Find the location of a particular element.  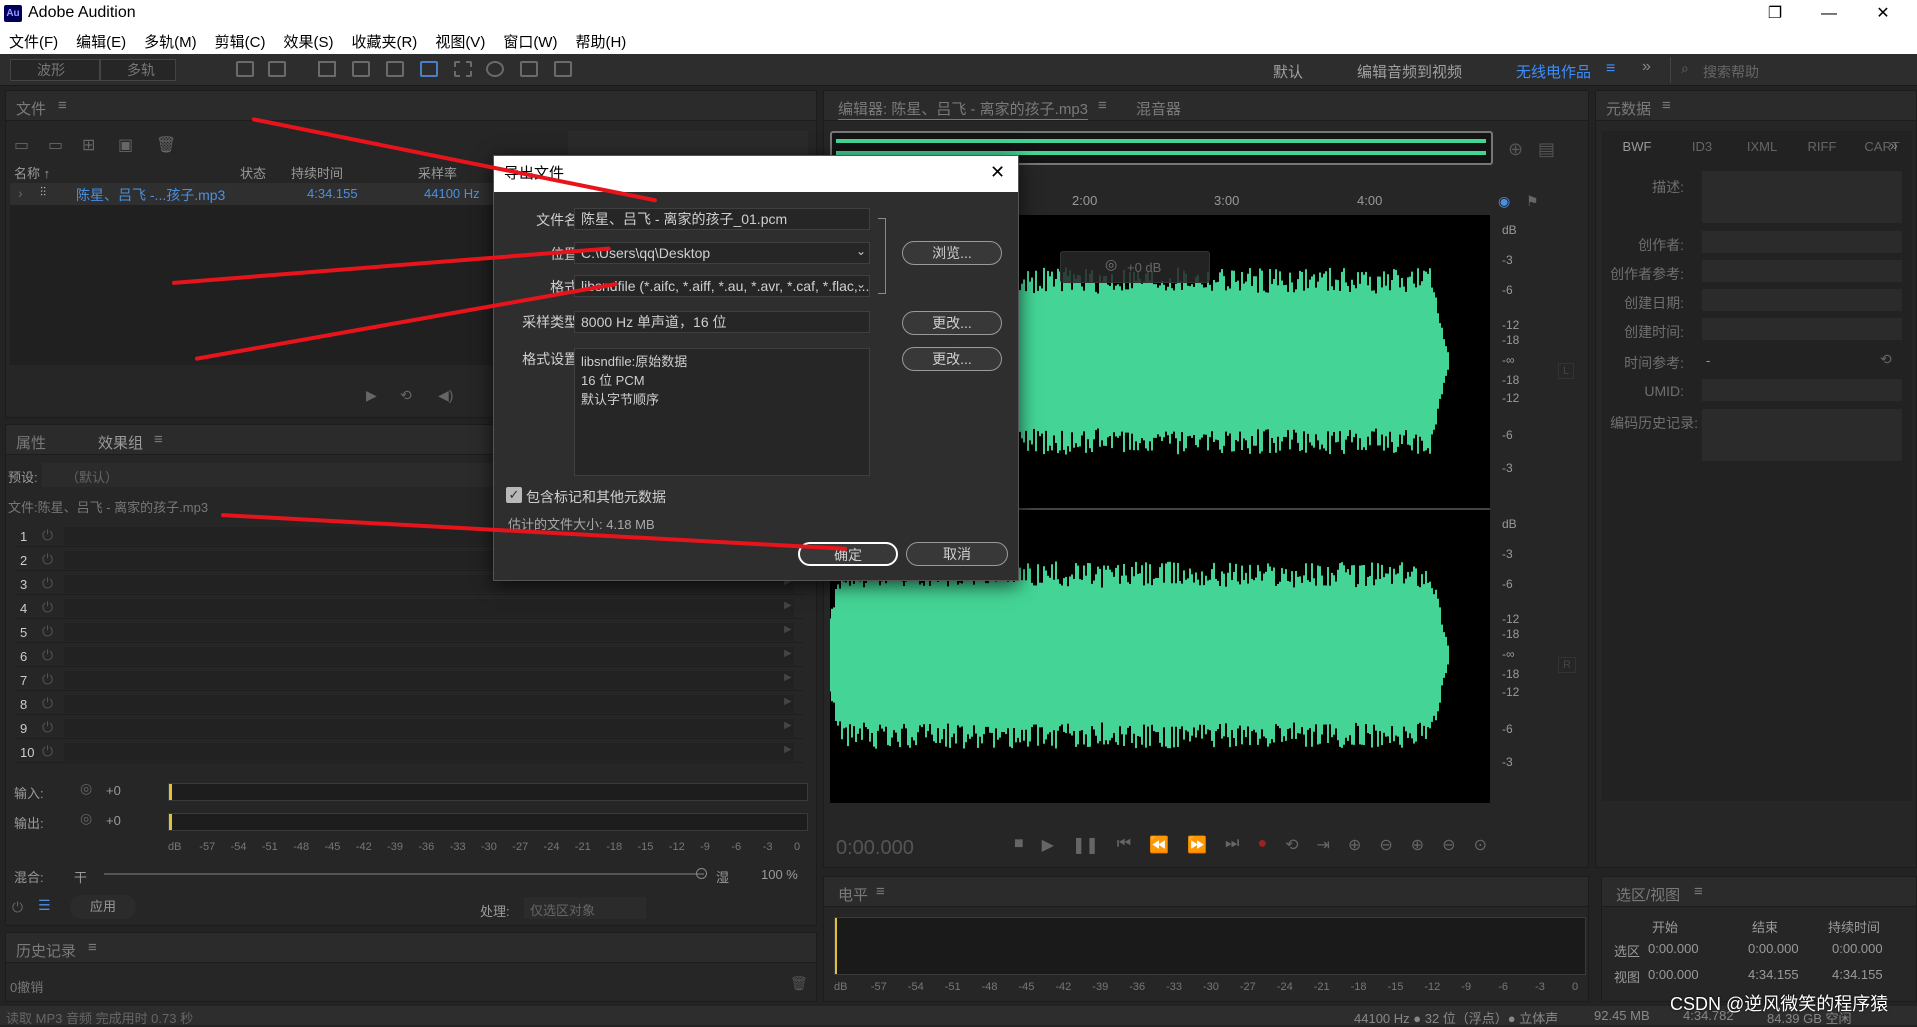

input-gain-knob: ◎ is located at coordinates (86, 788).